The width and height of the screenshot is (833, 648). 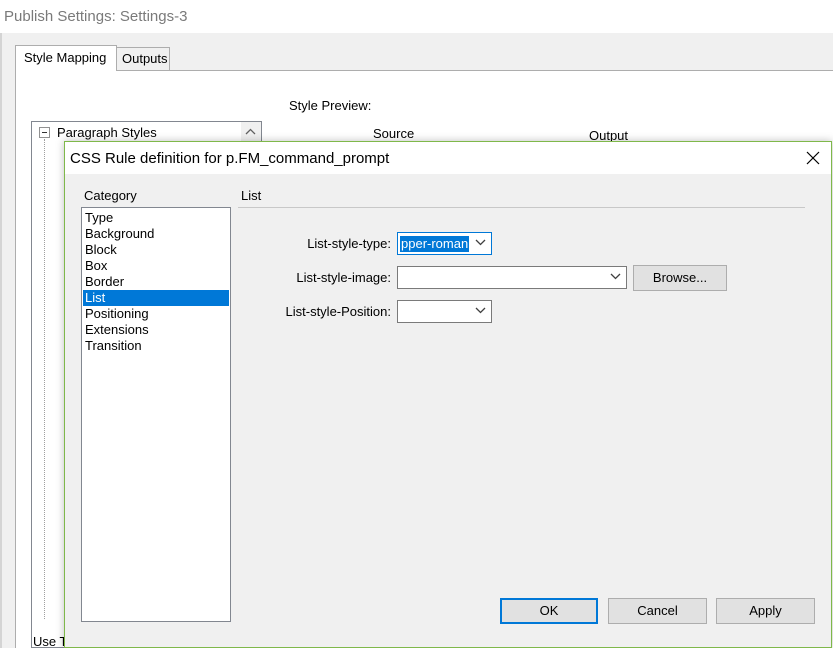 What do you see at coordinates (512, 277) in the screenshot?
I see `list-style-image-select` at bounding box center [512, 277].